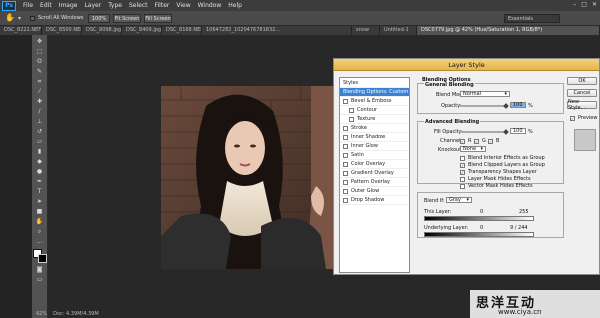  I want to click on pattern-overlay-checkbox, so click(345, 182).